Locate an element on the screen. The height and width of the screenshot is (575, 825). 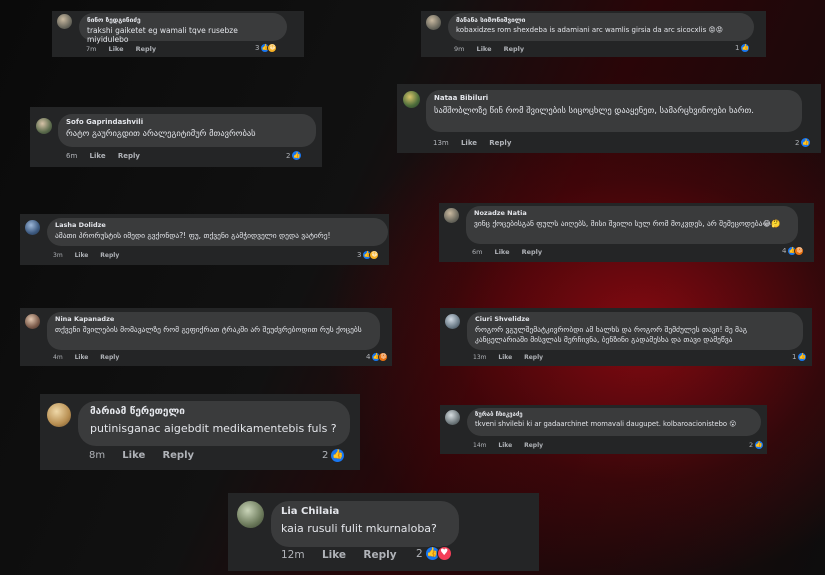
commenter-name: ზურაბ ჩხიკვაძე is located at coordinates (614, 414).